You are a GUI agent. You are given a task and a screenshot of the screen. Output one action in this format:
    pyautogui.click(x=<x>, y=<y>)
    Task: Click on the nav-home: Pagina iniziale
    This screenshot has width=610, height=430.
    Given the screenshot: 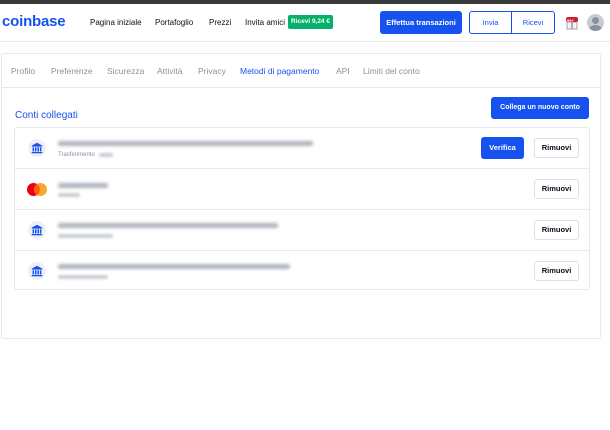 What is the action you would take?
    pyautogui.click(x=116, y=22)
    